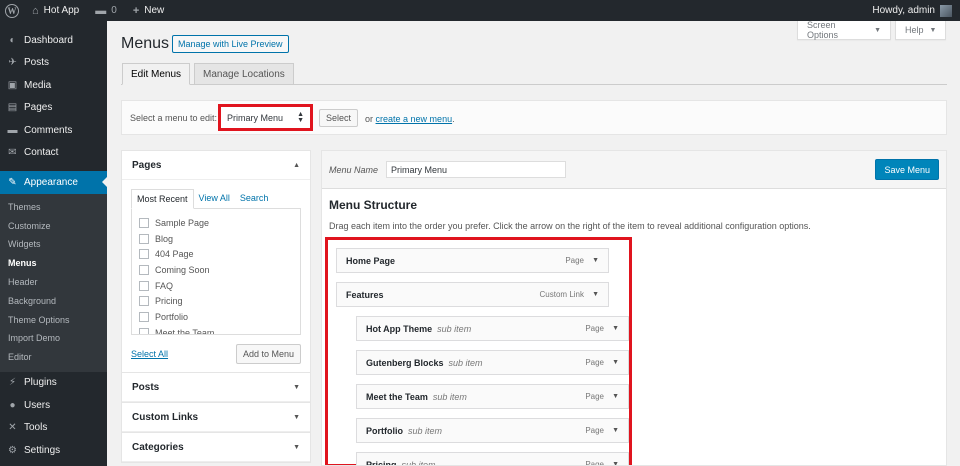 The height and width of the screenshot is (466, 960). I want to click on menu-name-input: Primary Menu, so click(476, 169).